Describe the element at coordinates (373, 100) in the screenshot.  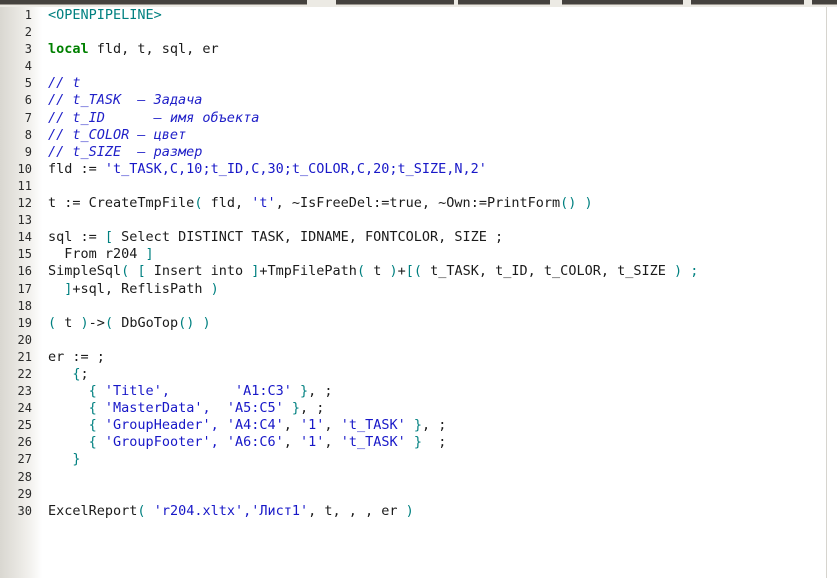
I see `code-line: // t_TASK – Задача` at that location.